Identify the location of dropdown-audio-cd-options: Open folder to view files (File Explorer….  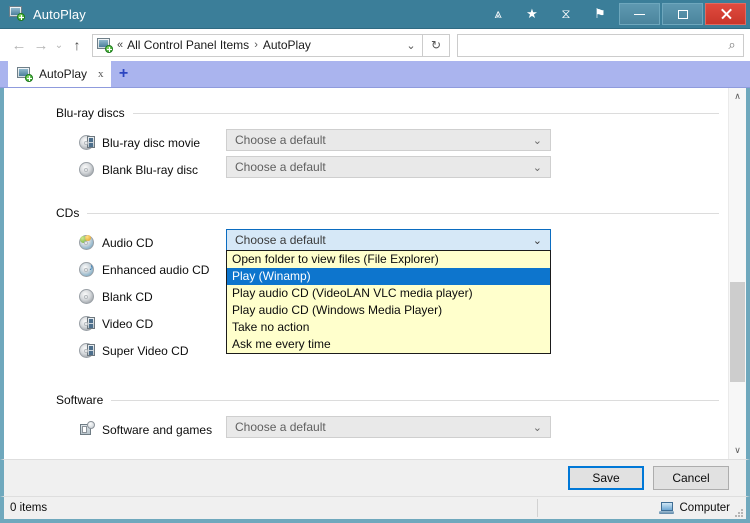
(388, 302).